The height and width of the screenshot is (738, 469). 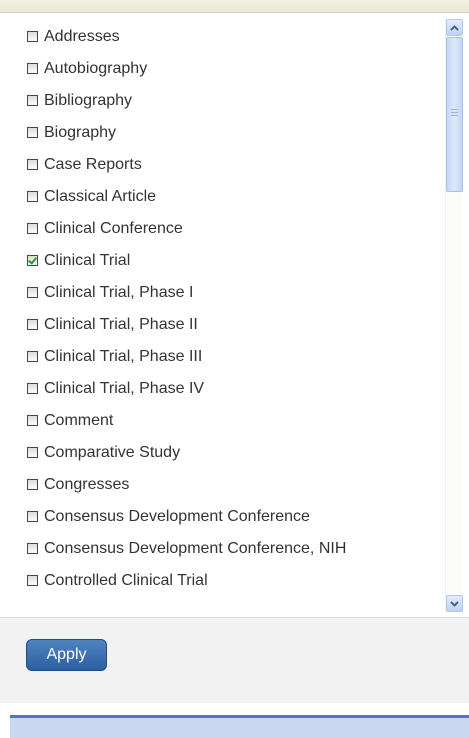 I want to click on list-item: Clinical Trial, so click(x=186, y=266).